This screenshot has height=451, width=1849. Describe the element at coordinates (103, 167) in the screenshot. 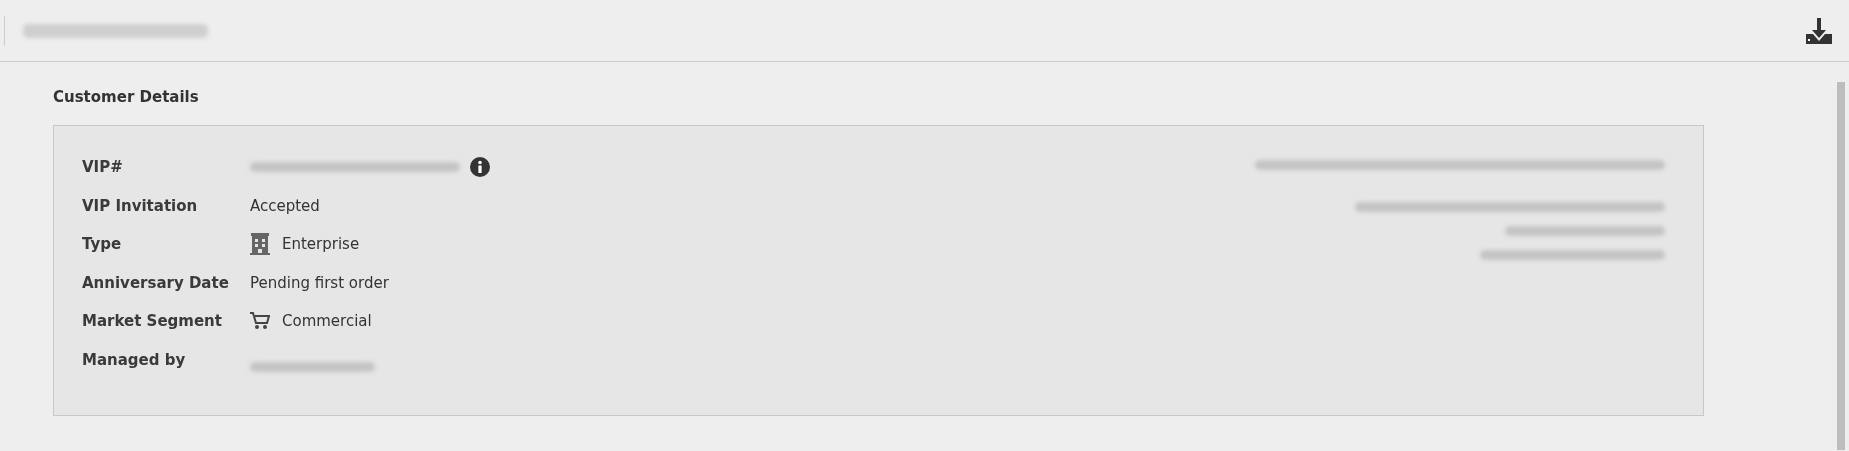

I see `field-label: VIP#` at that location.